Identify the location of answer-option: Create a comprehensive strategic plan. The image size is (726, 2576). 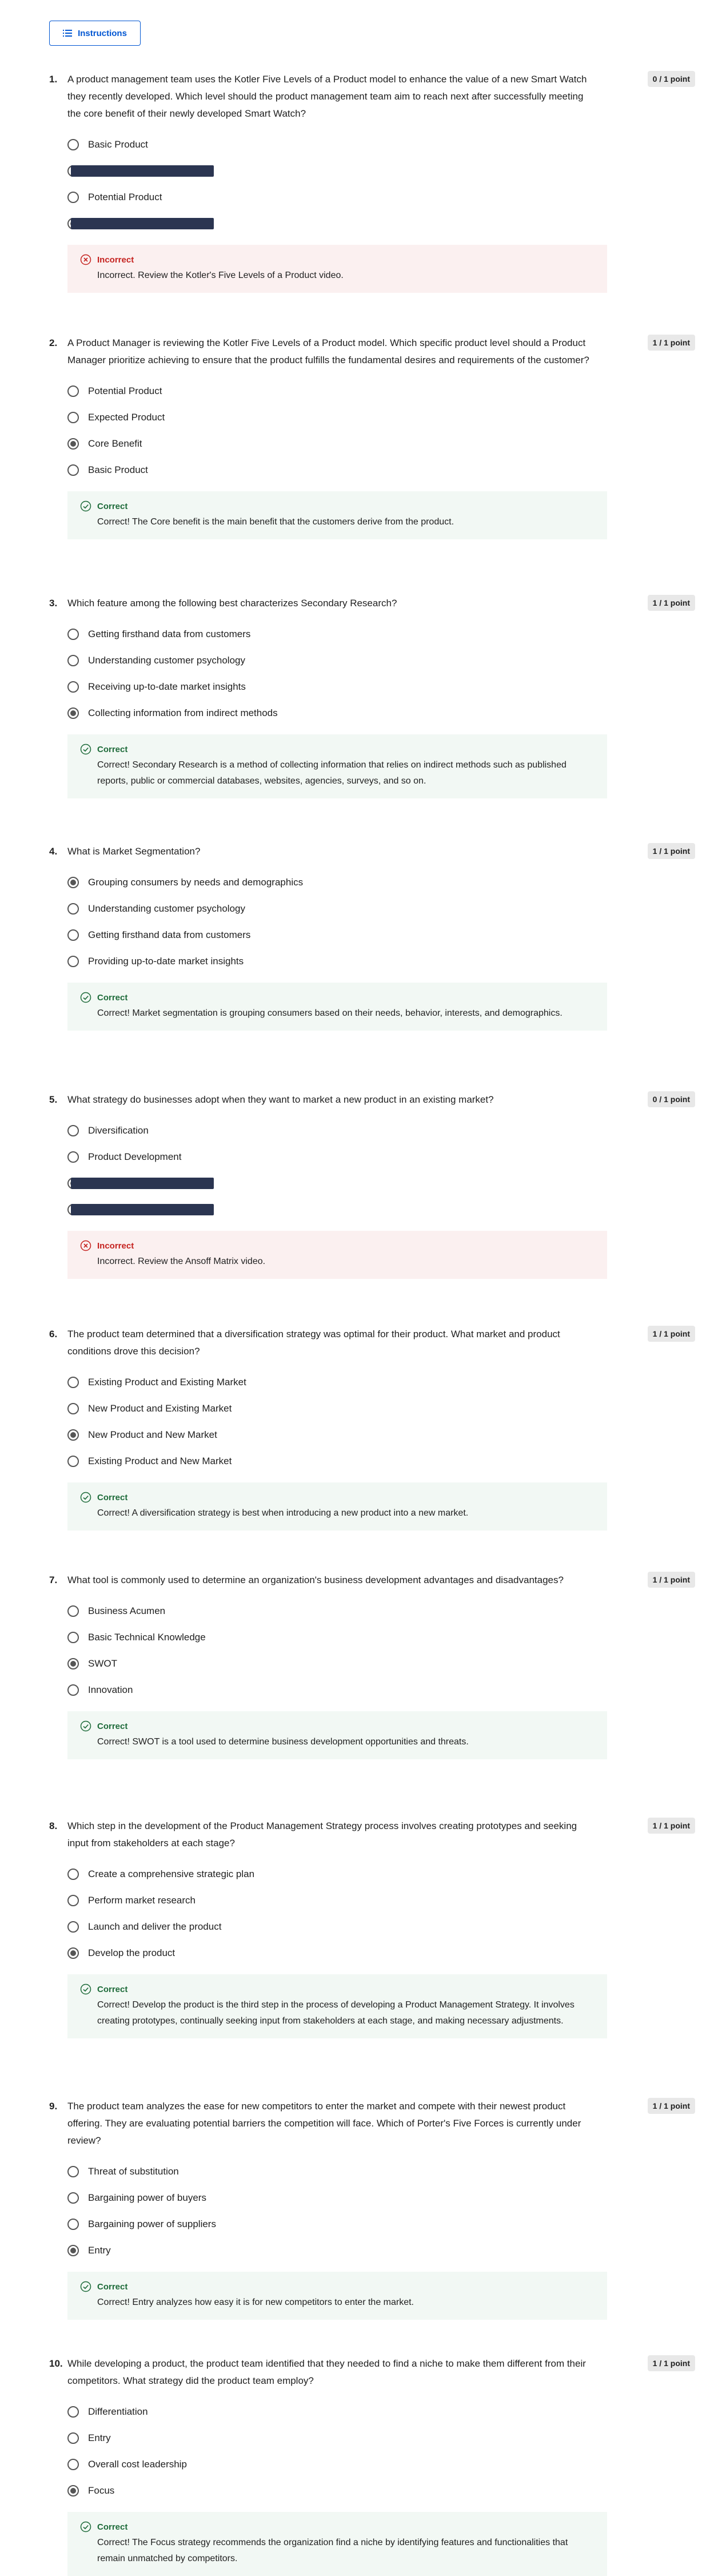
(381, 1874).